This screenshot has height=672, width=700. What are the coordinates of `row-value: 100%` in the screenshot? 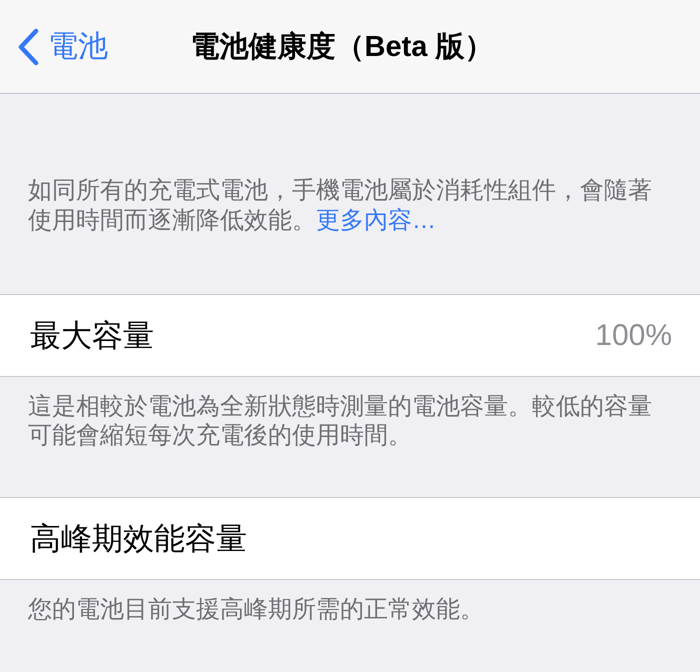 It's located at (633, 335).